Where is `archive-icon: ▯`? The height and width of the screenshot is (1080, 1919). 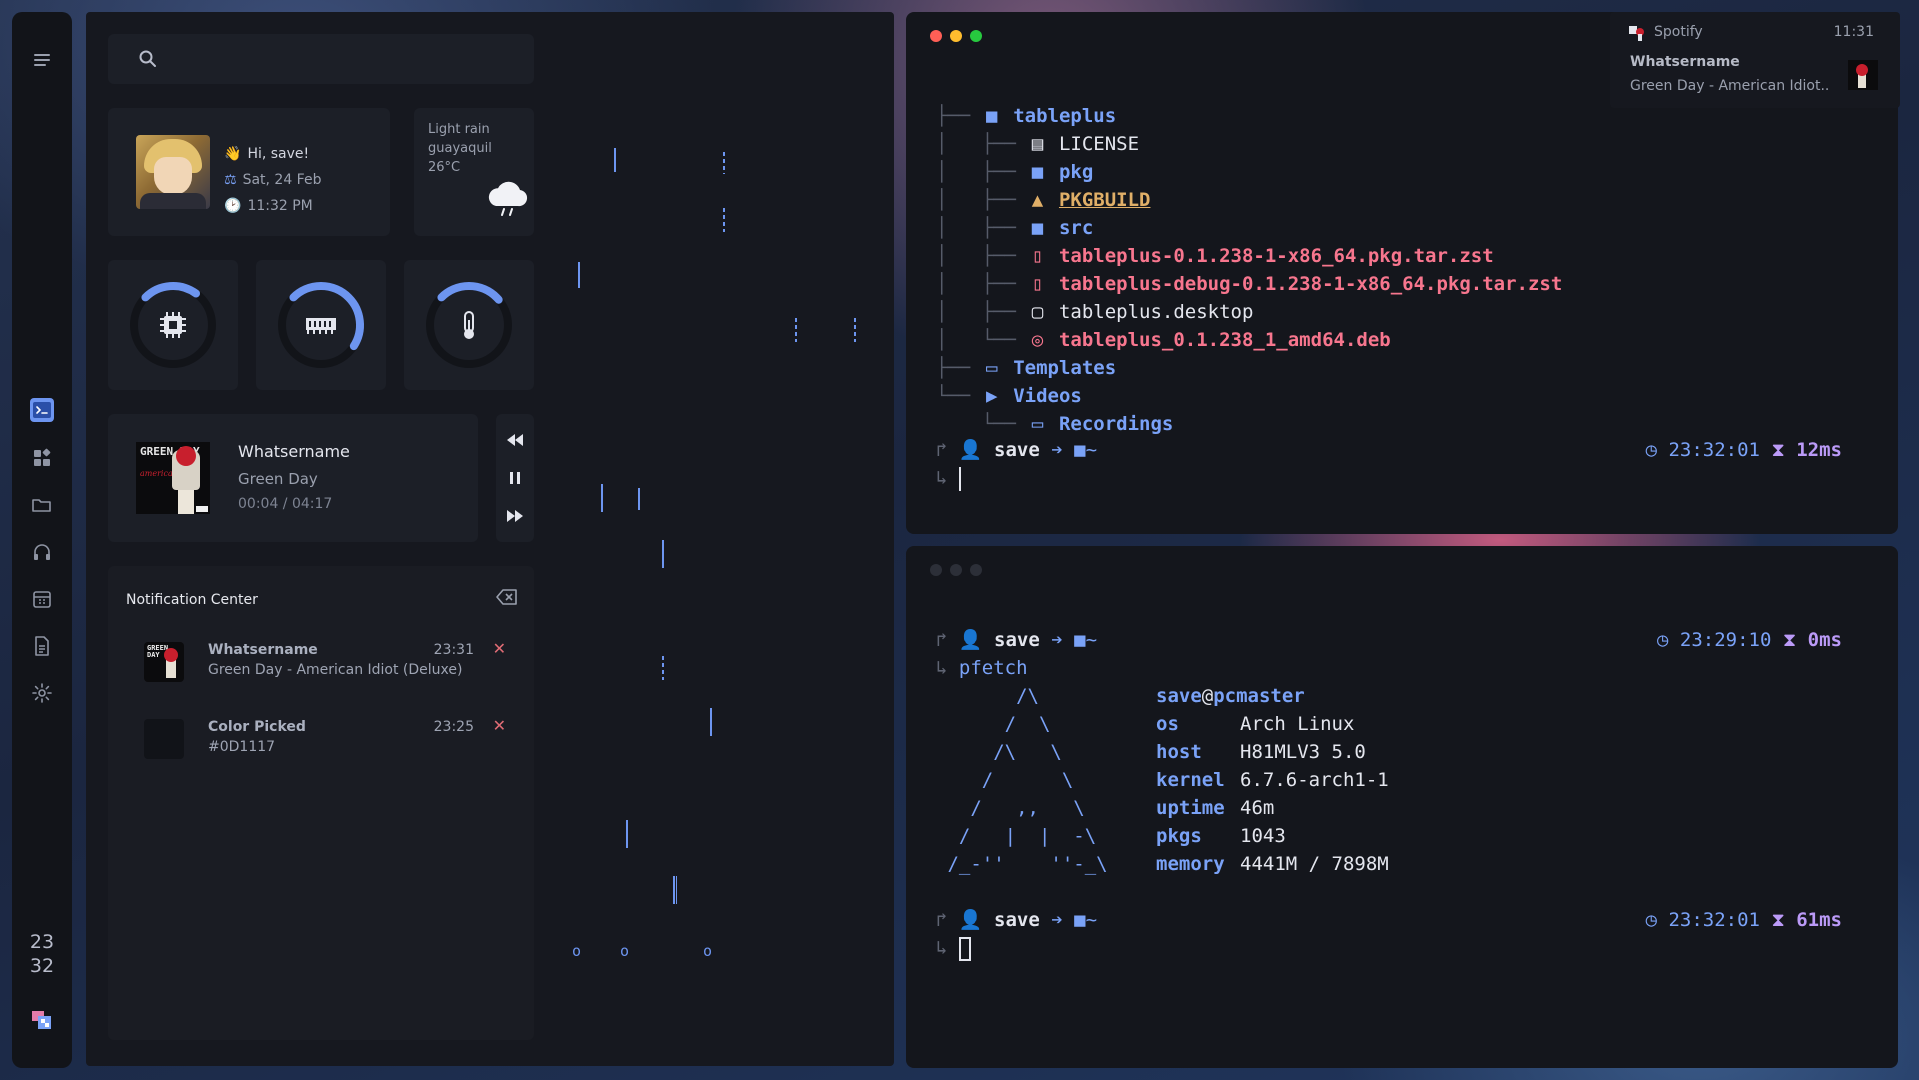 archive-icon: ▯ is located at coordinates (1037, 256).